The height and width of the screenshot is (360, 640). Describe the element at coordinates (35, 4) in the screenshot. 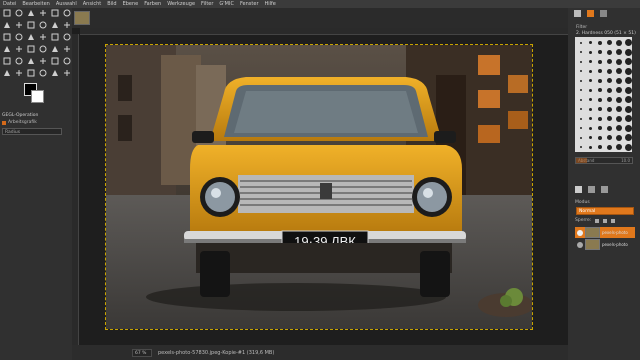

I see `menu-item-bearbeiten: Bearbeiten` at that location.